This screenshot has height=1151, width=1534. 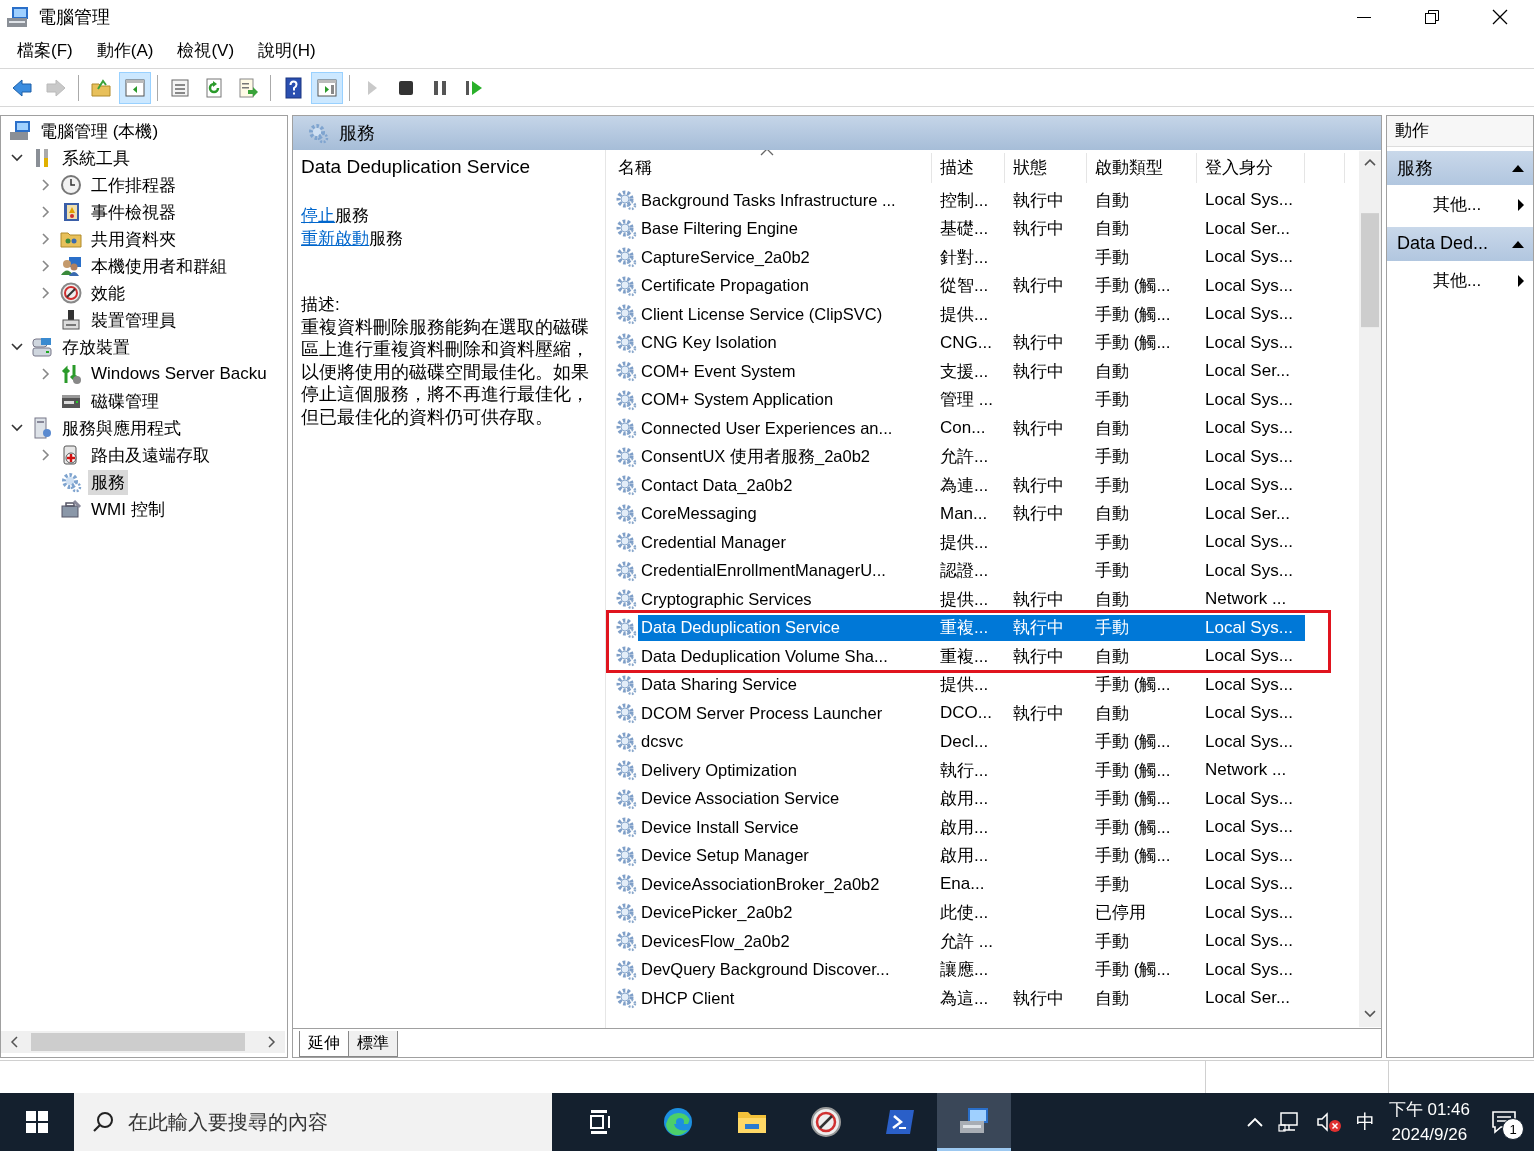 I want to click on tree-item: 系統工具, so click(x=96, y=158).